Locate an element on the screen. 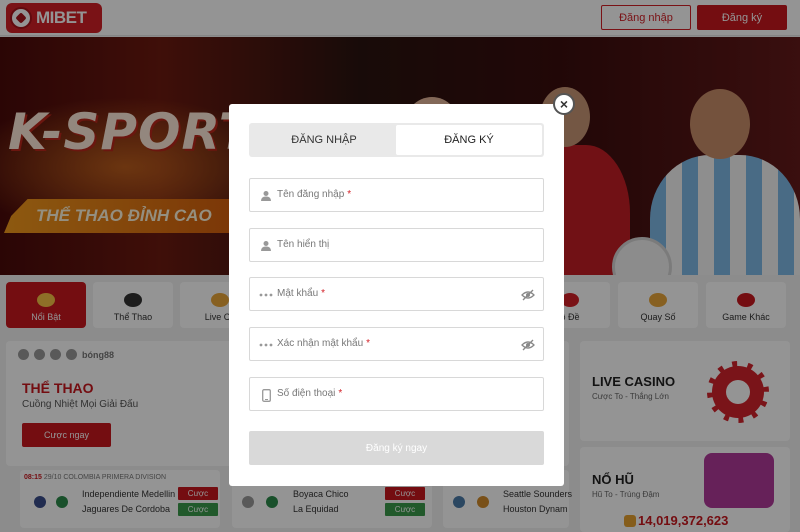  phone-icon is located at coordinates (266, 395).